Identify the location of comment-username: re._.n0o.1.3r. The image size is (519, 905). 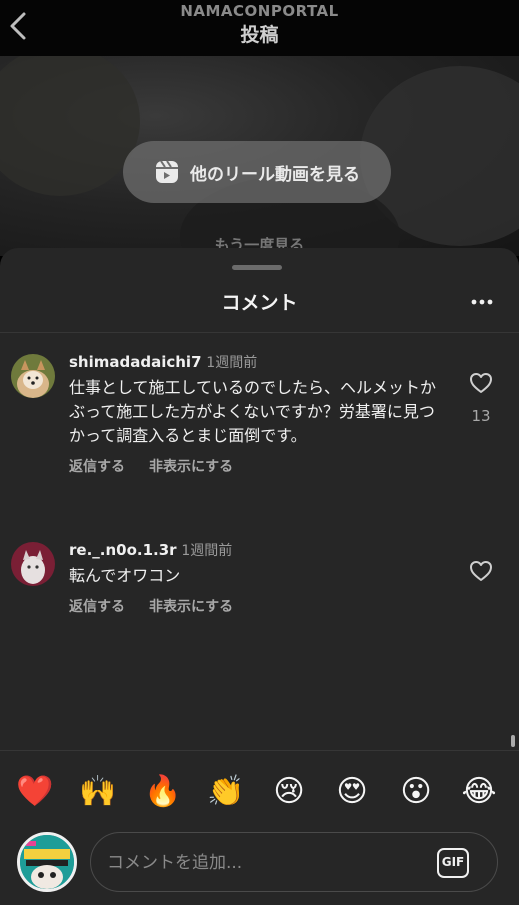
(123, 550).